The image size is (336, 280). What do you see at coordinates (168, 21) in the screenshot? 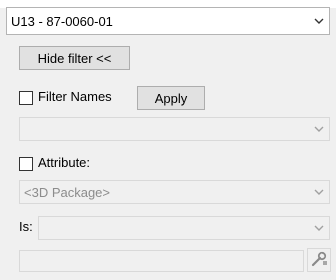
I see `object-selector-combo: U13 - 87-0060-01` at bounding box center [168, 21].